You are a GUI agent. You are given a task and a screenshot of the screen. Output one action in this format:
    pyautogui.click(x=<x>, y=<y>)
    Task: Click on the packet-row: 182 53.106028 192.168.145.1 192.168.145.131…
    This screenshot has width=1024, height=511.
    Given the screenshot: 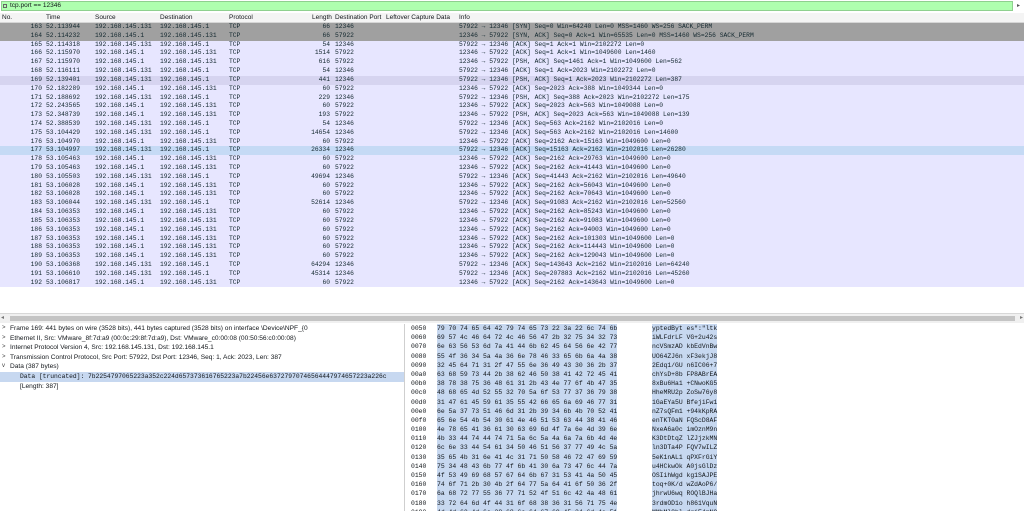 What is the action you would take?
    pyautogui.click(x=512, y=195)
    